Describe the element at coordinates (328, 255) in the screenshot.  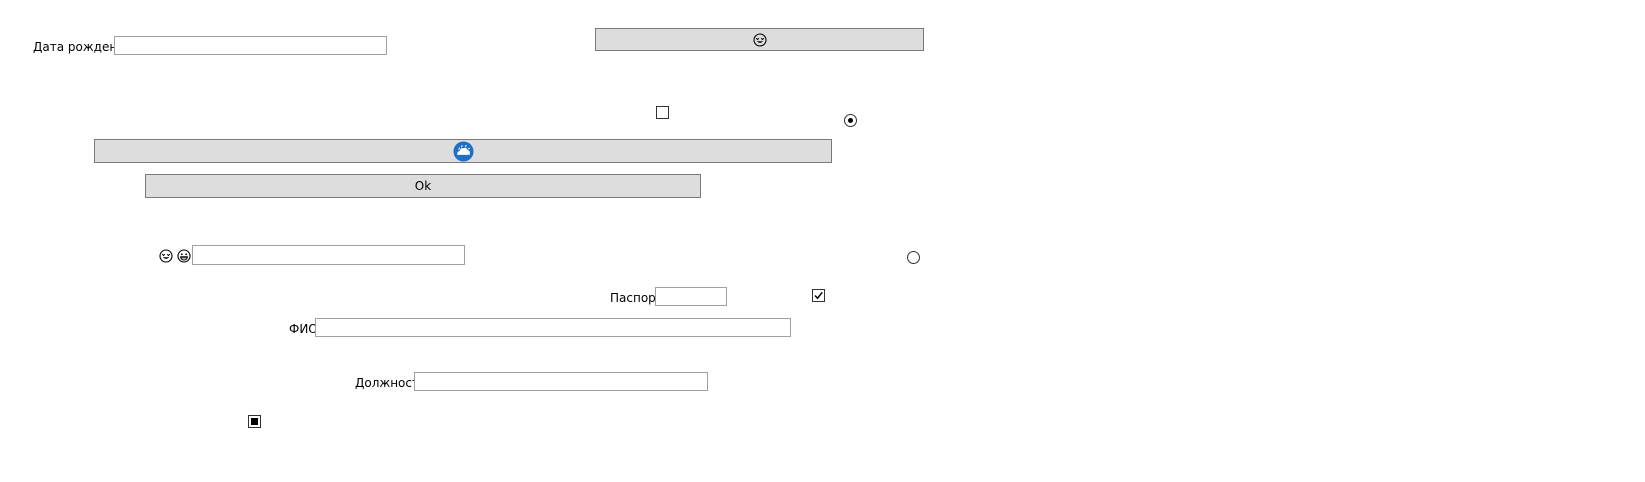
I see `text-input` at that location.